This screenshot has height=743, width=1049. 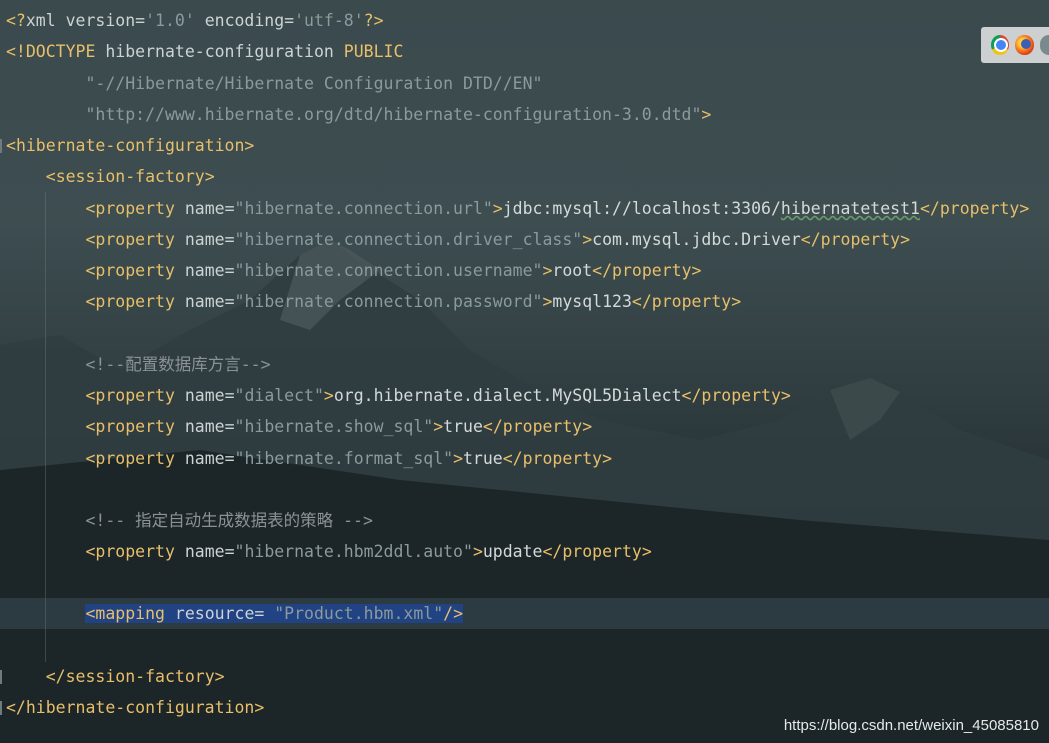 I want to click on code-token: ?>, so click(x=373, y=20).